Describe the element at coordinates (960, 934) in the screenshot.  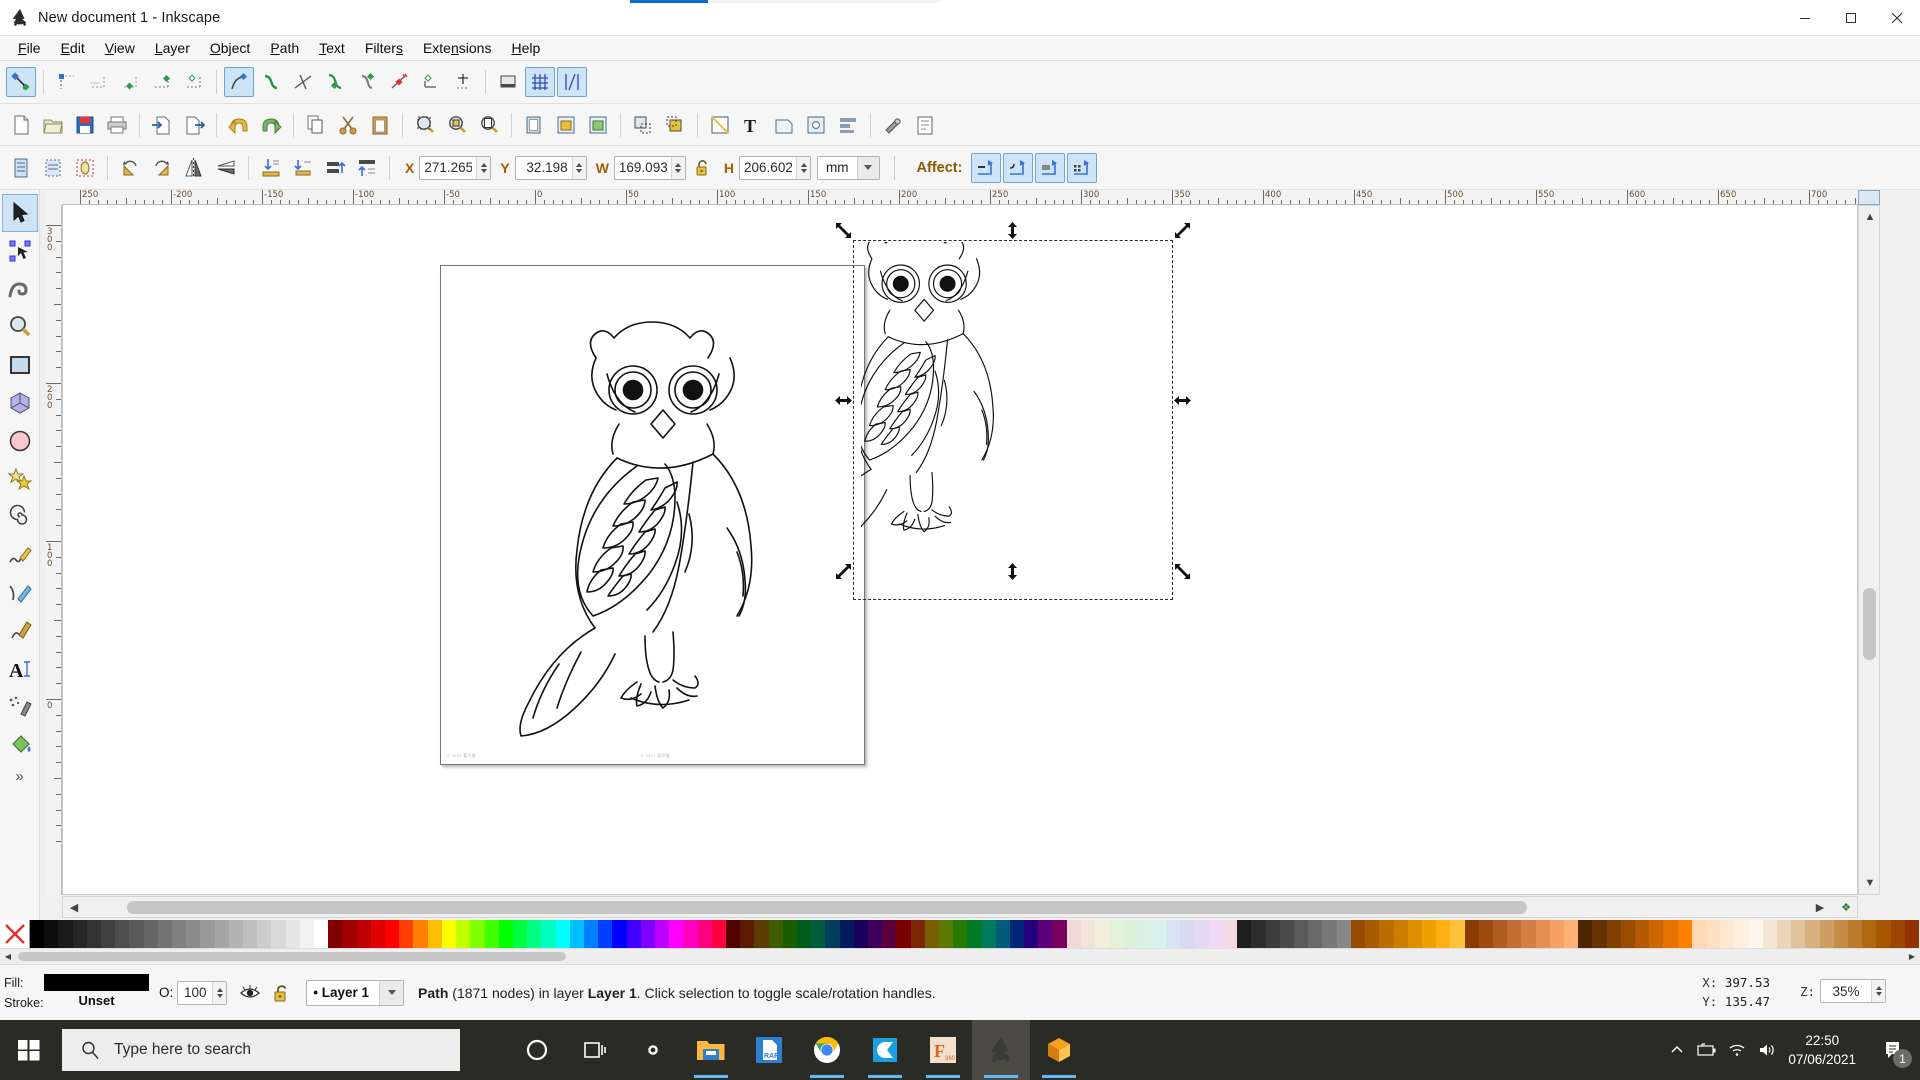
I see `color-palette` at that location.